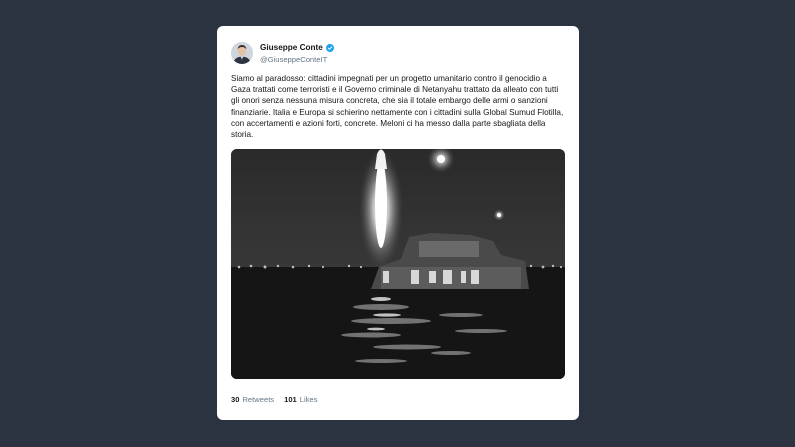 Image resolution: width=795 pixels, height=447 pixels. Describe the element at coordinates (329, 47) in the screenshot. I see `verified-badge-icon` at that location.